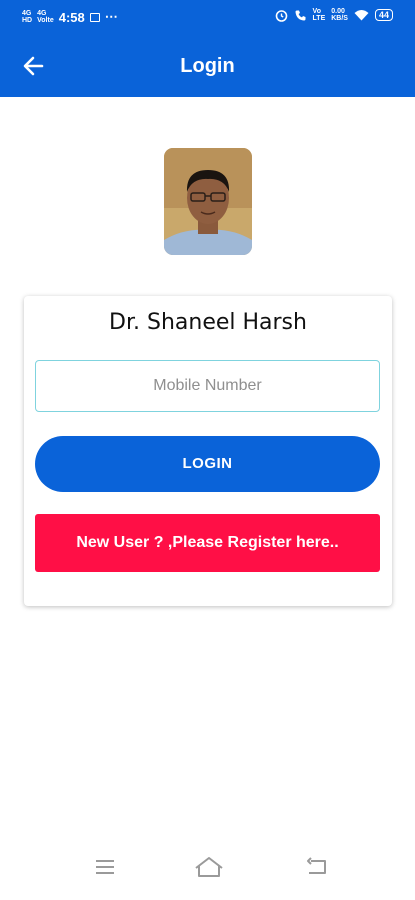 The image size is (415, 900). I want to click on system-nav-bar, so click(207, 876).